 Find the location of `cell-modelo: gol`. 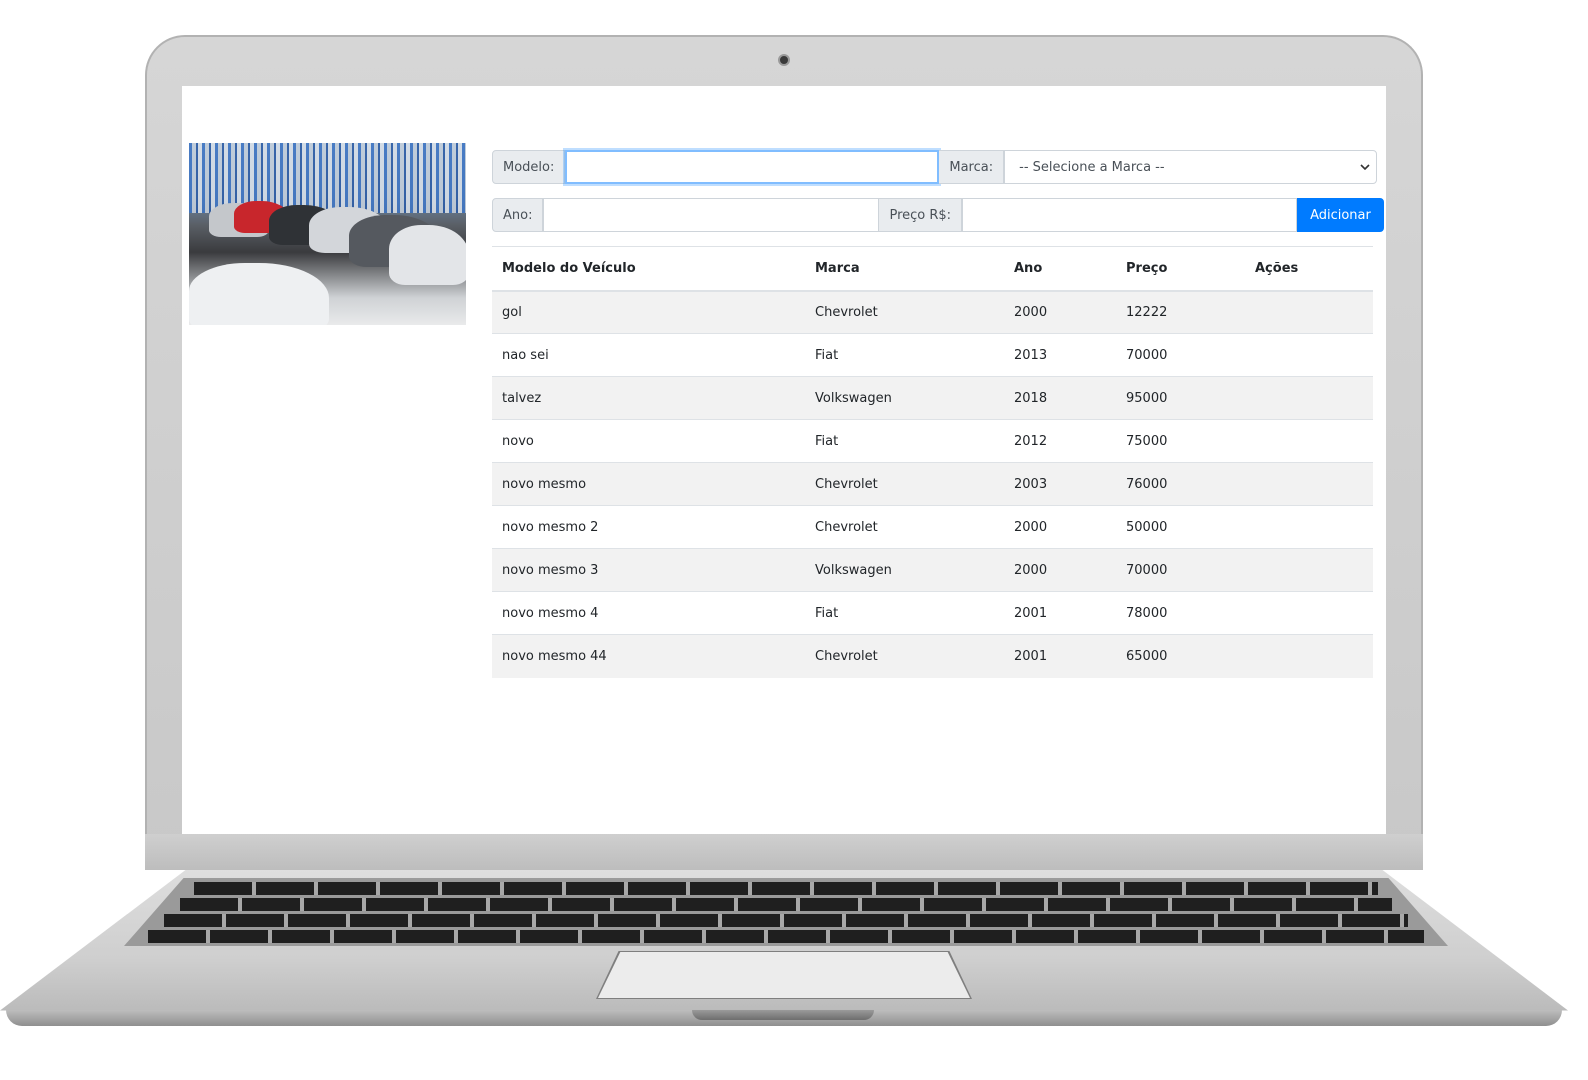

cell-modelo: gol is located at coordinates (648, 312).